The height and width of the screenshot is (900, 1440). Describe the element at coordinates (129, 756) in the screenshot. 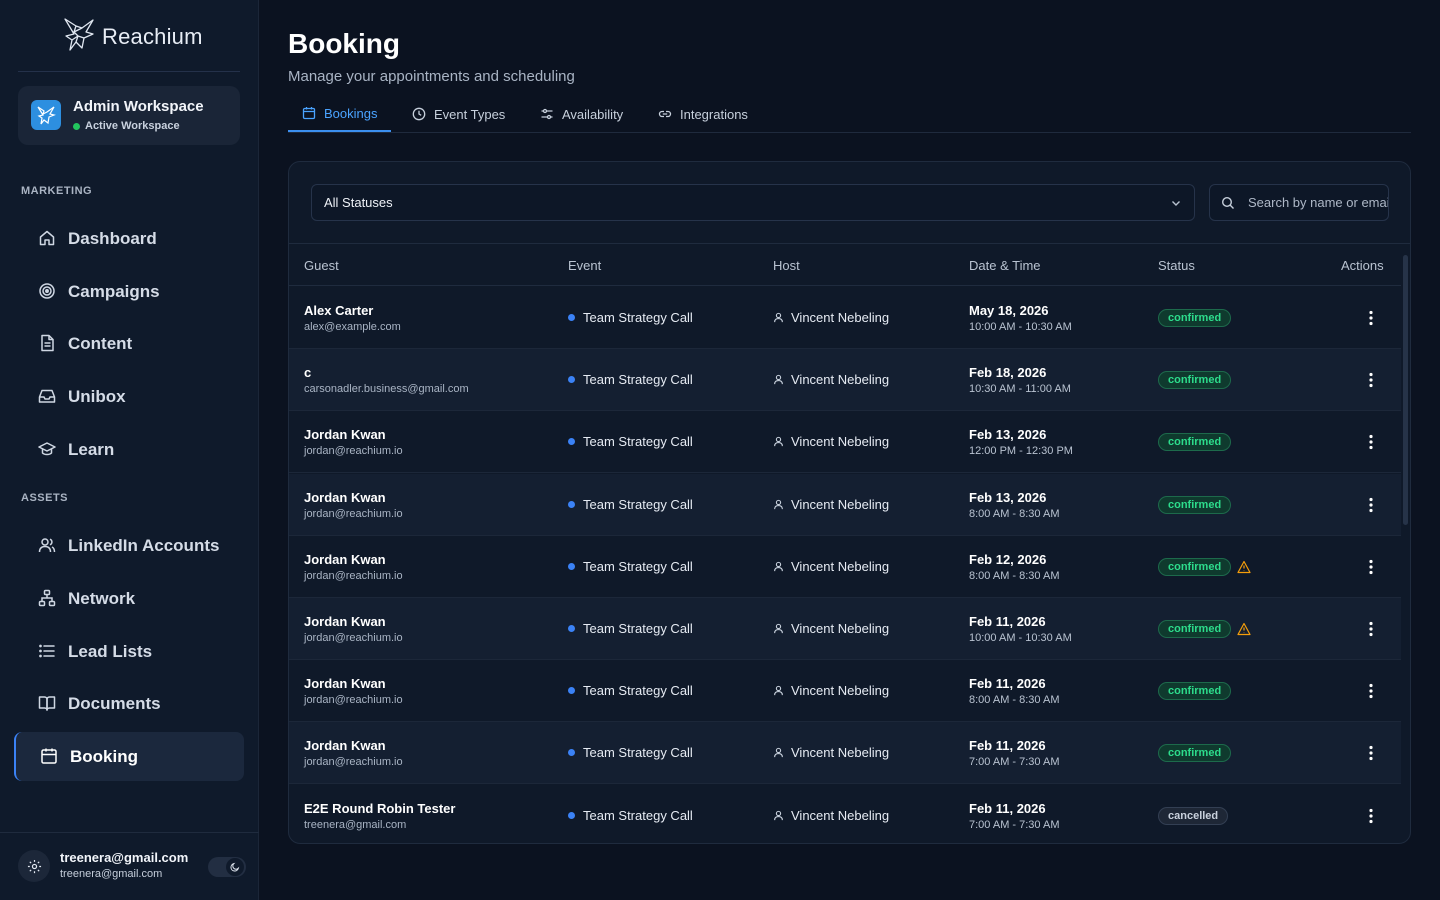

I see `sidebar-item-booking: Booking` at that location.